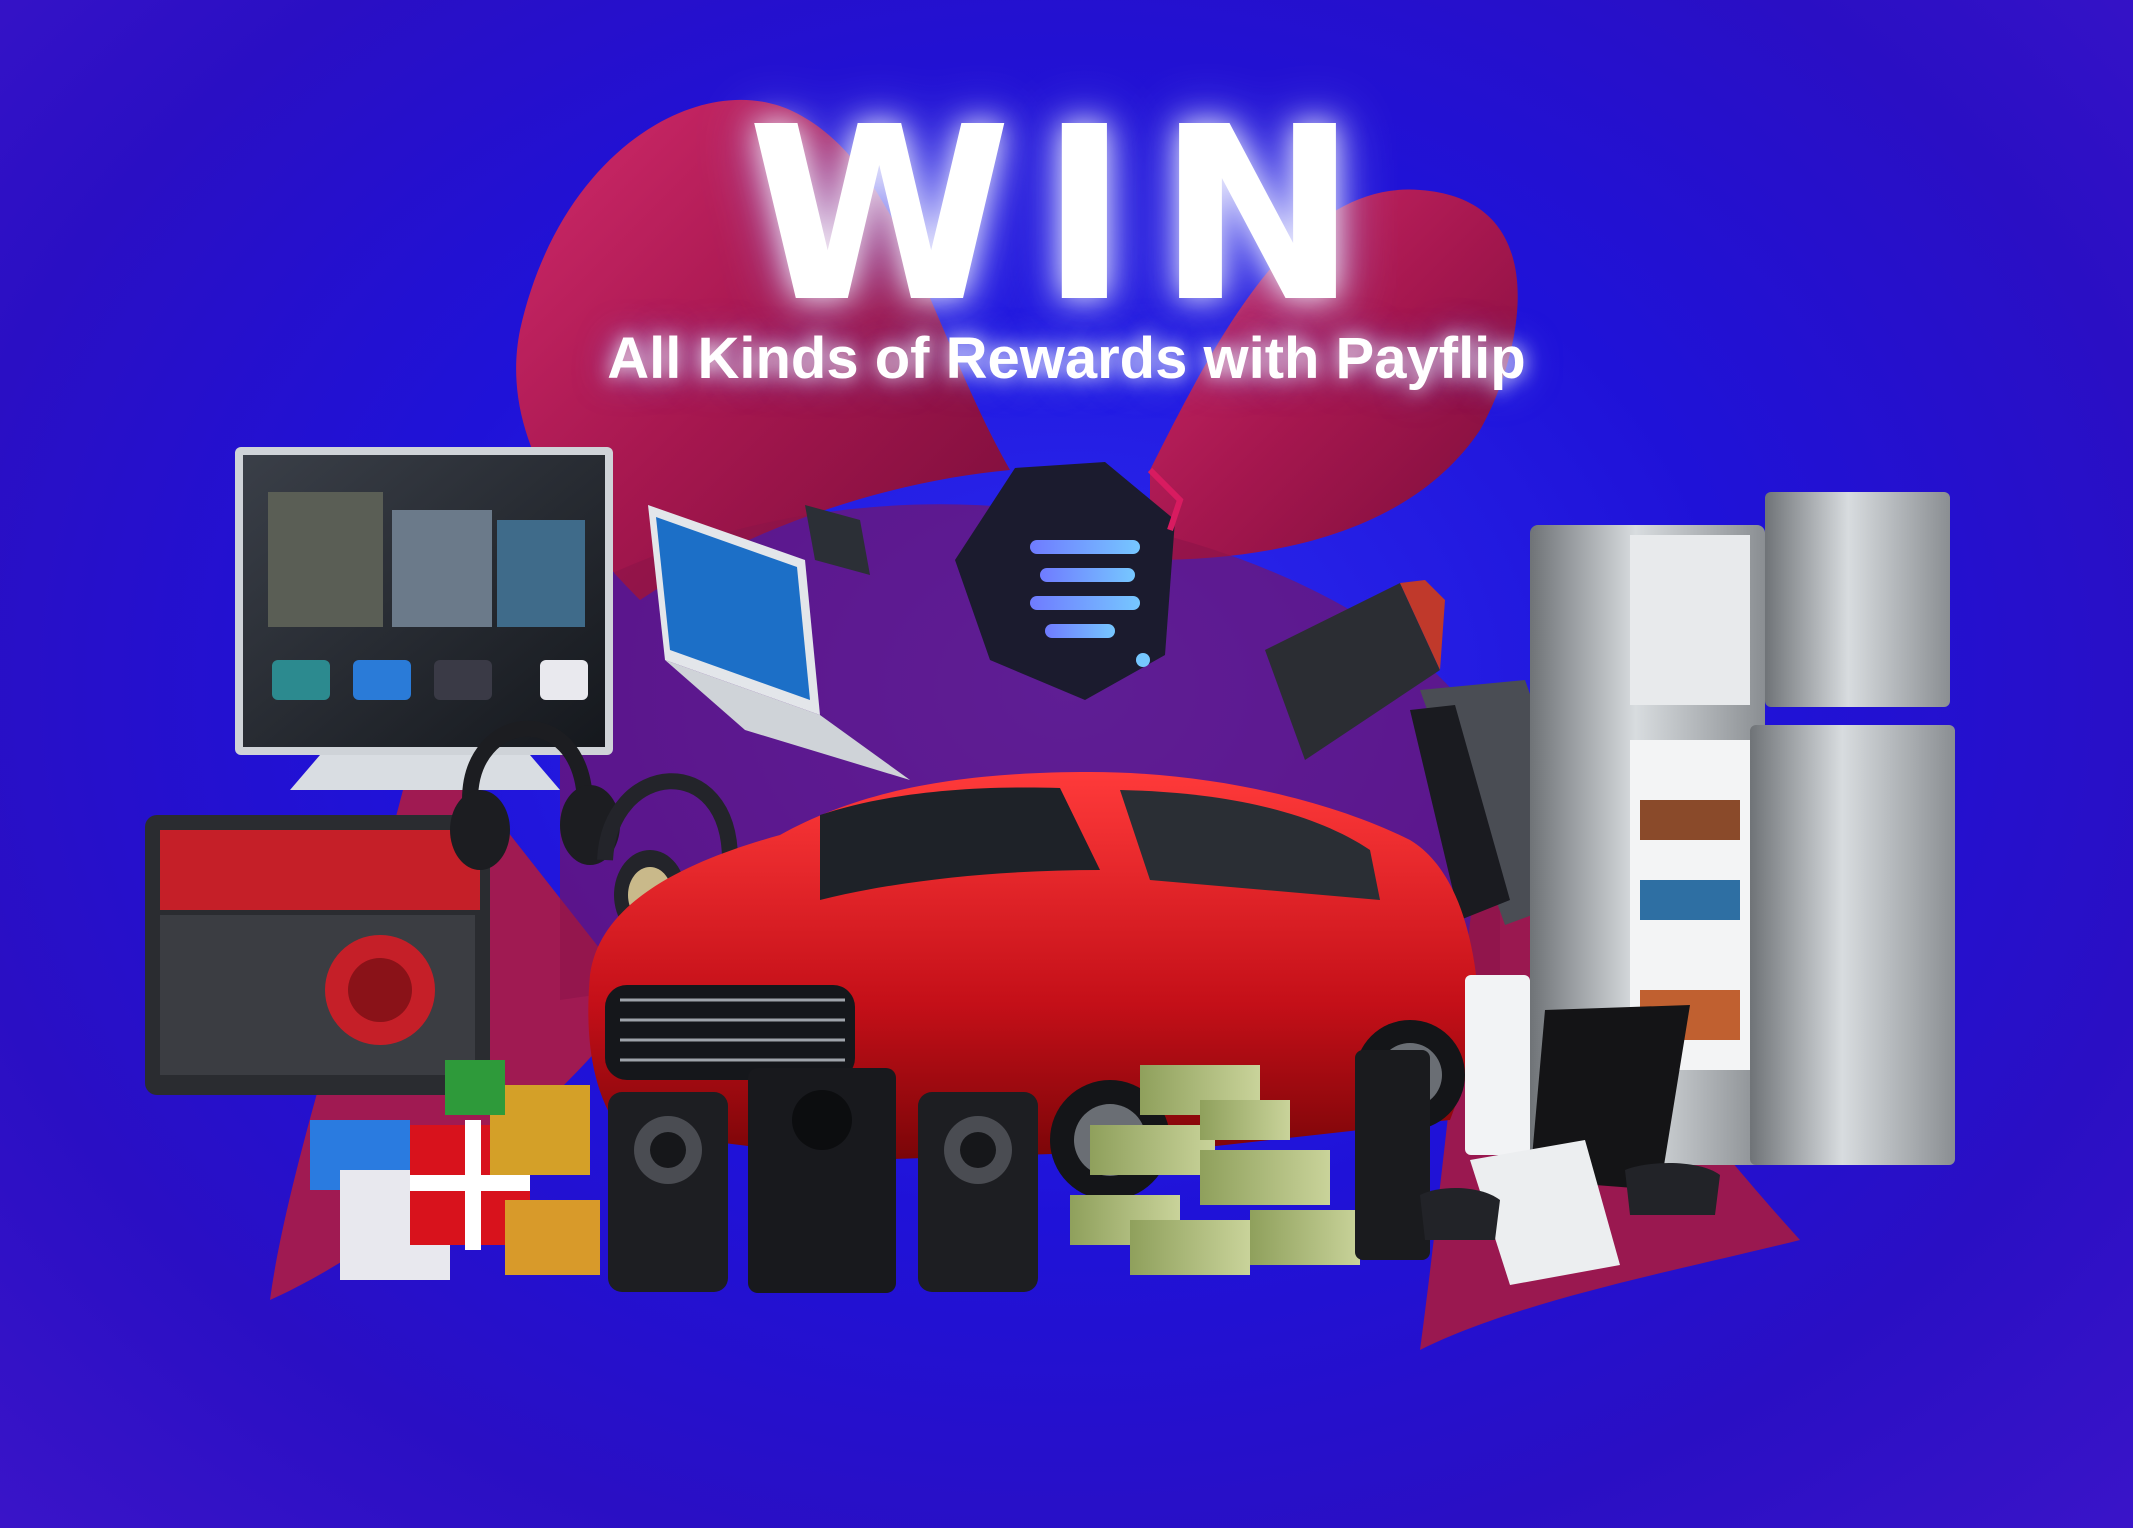 The image size is (2133, 1528). Describe the element at coordinates (823, 1180) in the screenshot. I see `speaker-system` at that location.